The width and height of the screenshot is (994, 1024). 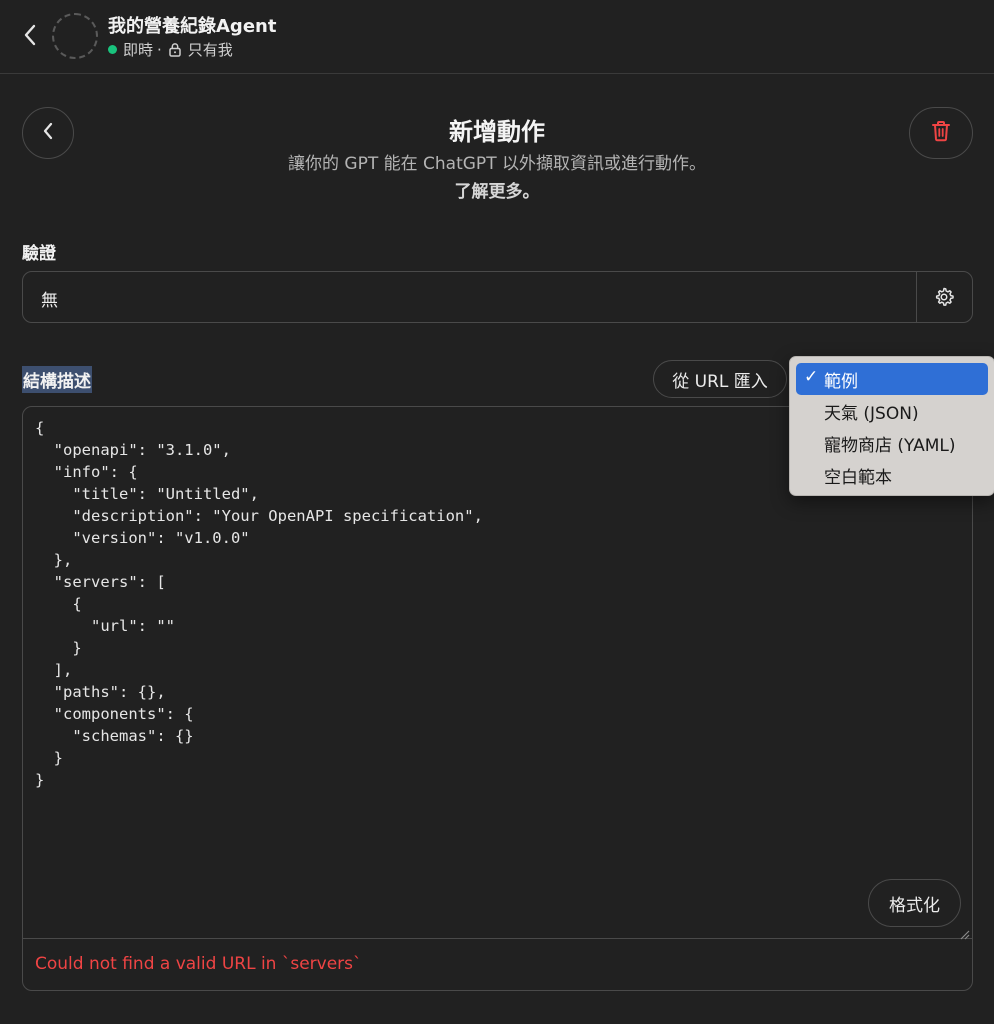 I want to click on agent-status-line: 即時 · 只有我, so click(x=170, y=49).